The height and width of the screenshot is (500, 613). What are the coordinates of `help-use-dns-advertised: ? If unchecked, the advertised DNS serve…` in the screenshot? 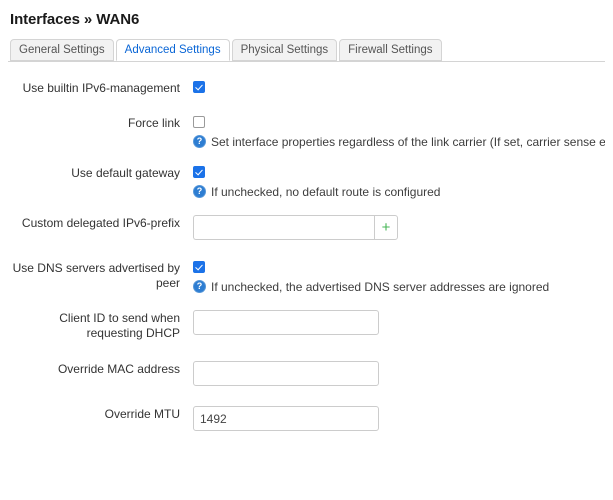 It's located at (399, 287).